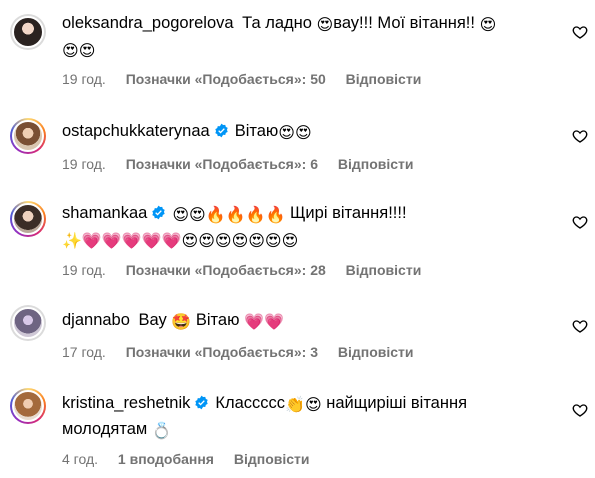  Describe the element at coordinates (226, 79) in the screenshot. I see `likes-count: Позначки «Подобається»: 50` at that location.